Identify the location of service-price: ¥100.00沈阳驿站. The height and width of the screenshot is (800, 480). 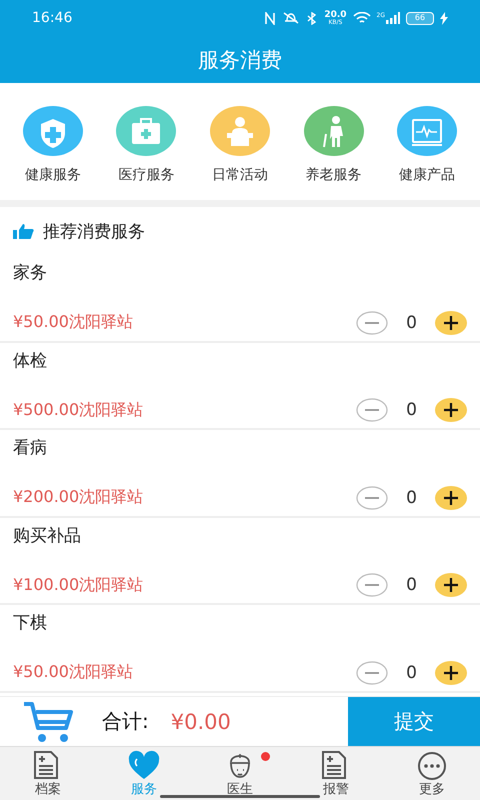
(78, 585).